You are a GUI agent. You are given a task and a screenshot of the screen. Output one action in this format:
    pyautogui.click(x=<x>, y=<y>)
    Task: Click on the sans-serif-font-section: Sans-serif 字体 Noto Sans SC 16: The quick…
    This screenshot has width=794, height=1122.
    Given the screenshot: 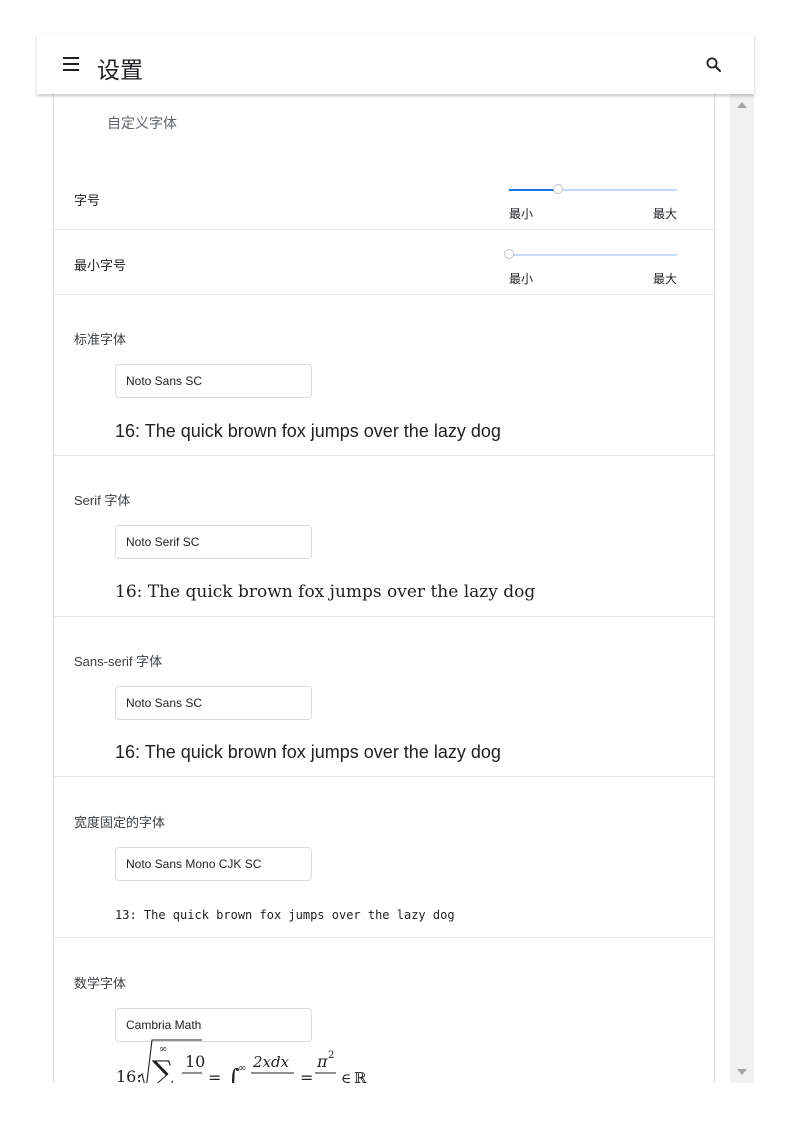 What is the action you would take?
    pyautogui.click(x=384, y=696)
    